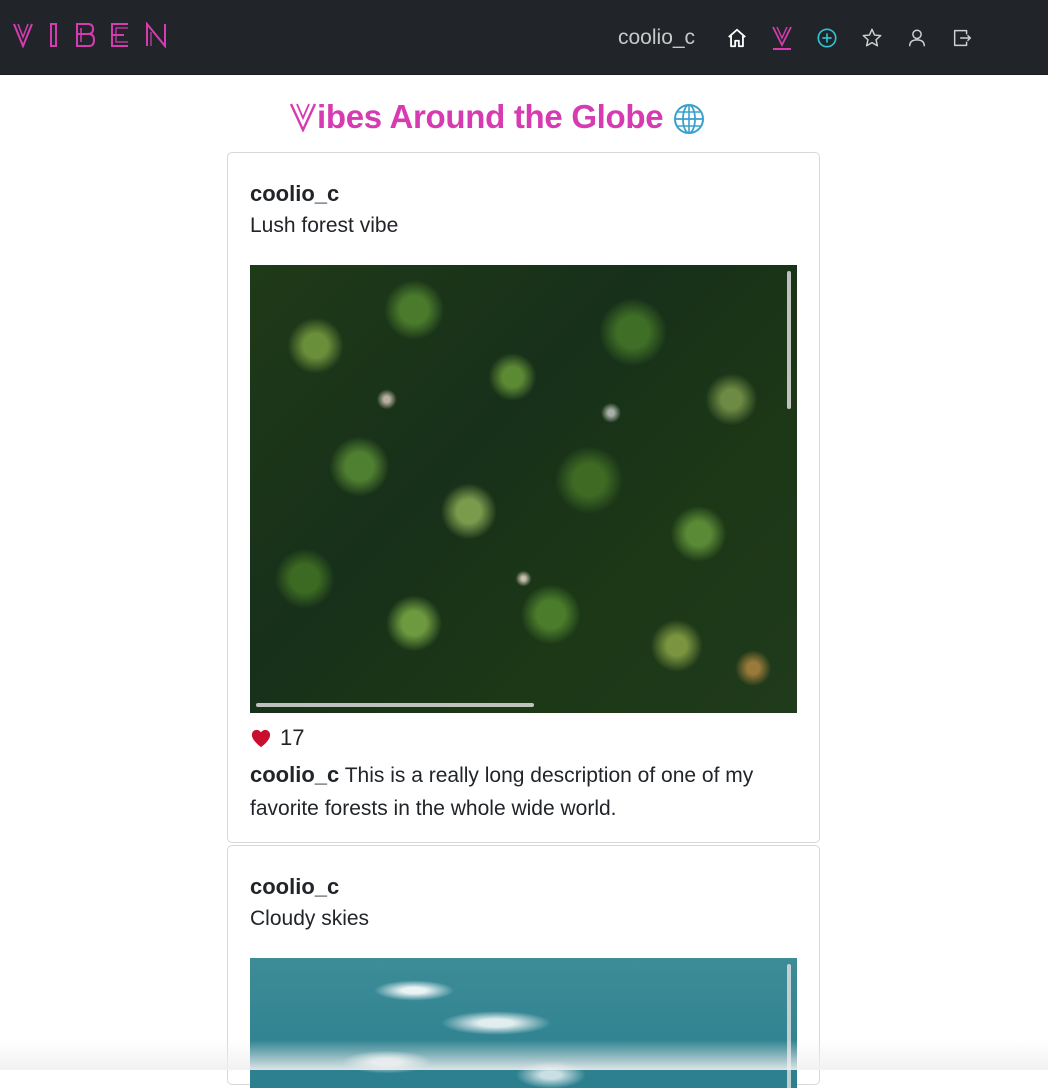  Describe the element at coordinates (524, 1055) in the screenshot. I see `window-bottom-edge` at that location.